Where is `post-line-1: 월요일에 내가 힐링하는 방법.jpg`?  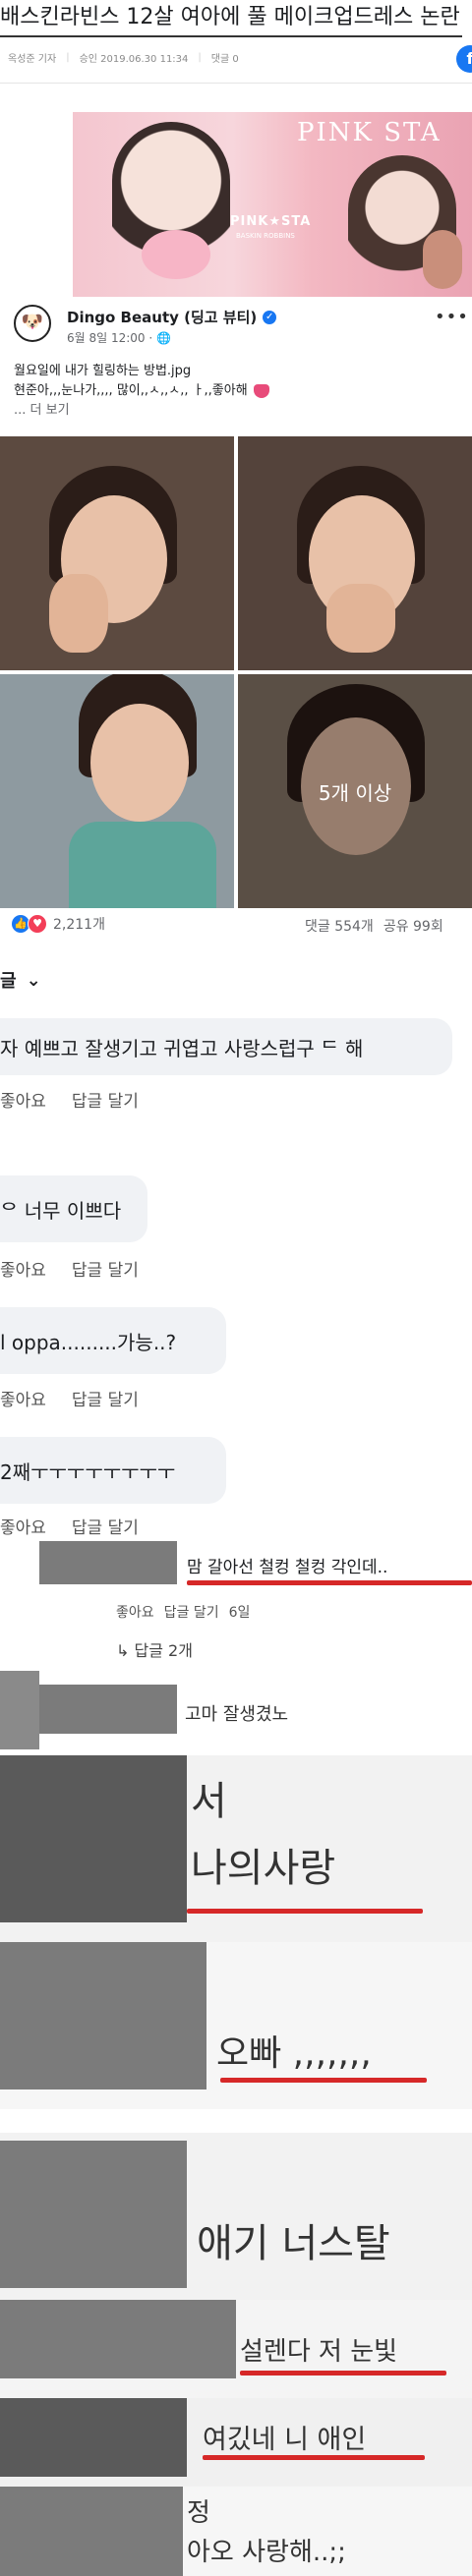
post-line-1: 월요일에 내가 힐링하는 방법.jpg is located at coordinates (103, 371).